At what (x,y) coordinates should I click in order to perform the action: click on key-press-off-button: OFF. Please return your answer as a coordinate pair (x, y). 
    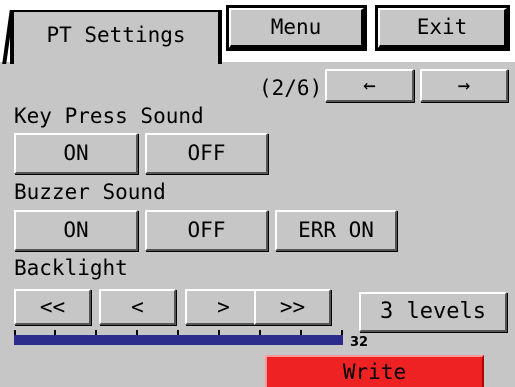
    Looking at the image, I should click on (206, 153).